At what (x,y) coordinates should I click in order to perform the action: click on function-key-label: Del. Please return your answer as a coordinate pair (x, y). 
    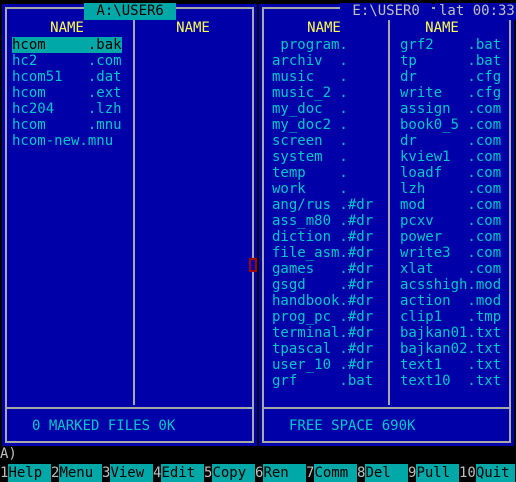
    Looking at the image, I should click on (386, 473).